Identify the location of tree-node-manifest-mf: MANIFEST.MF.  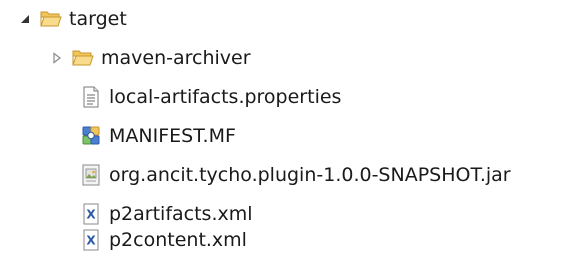
(158, 136).